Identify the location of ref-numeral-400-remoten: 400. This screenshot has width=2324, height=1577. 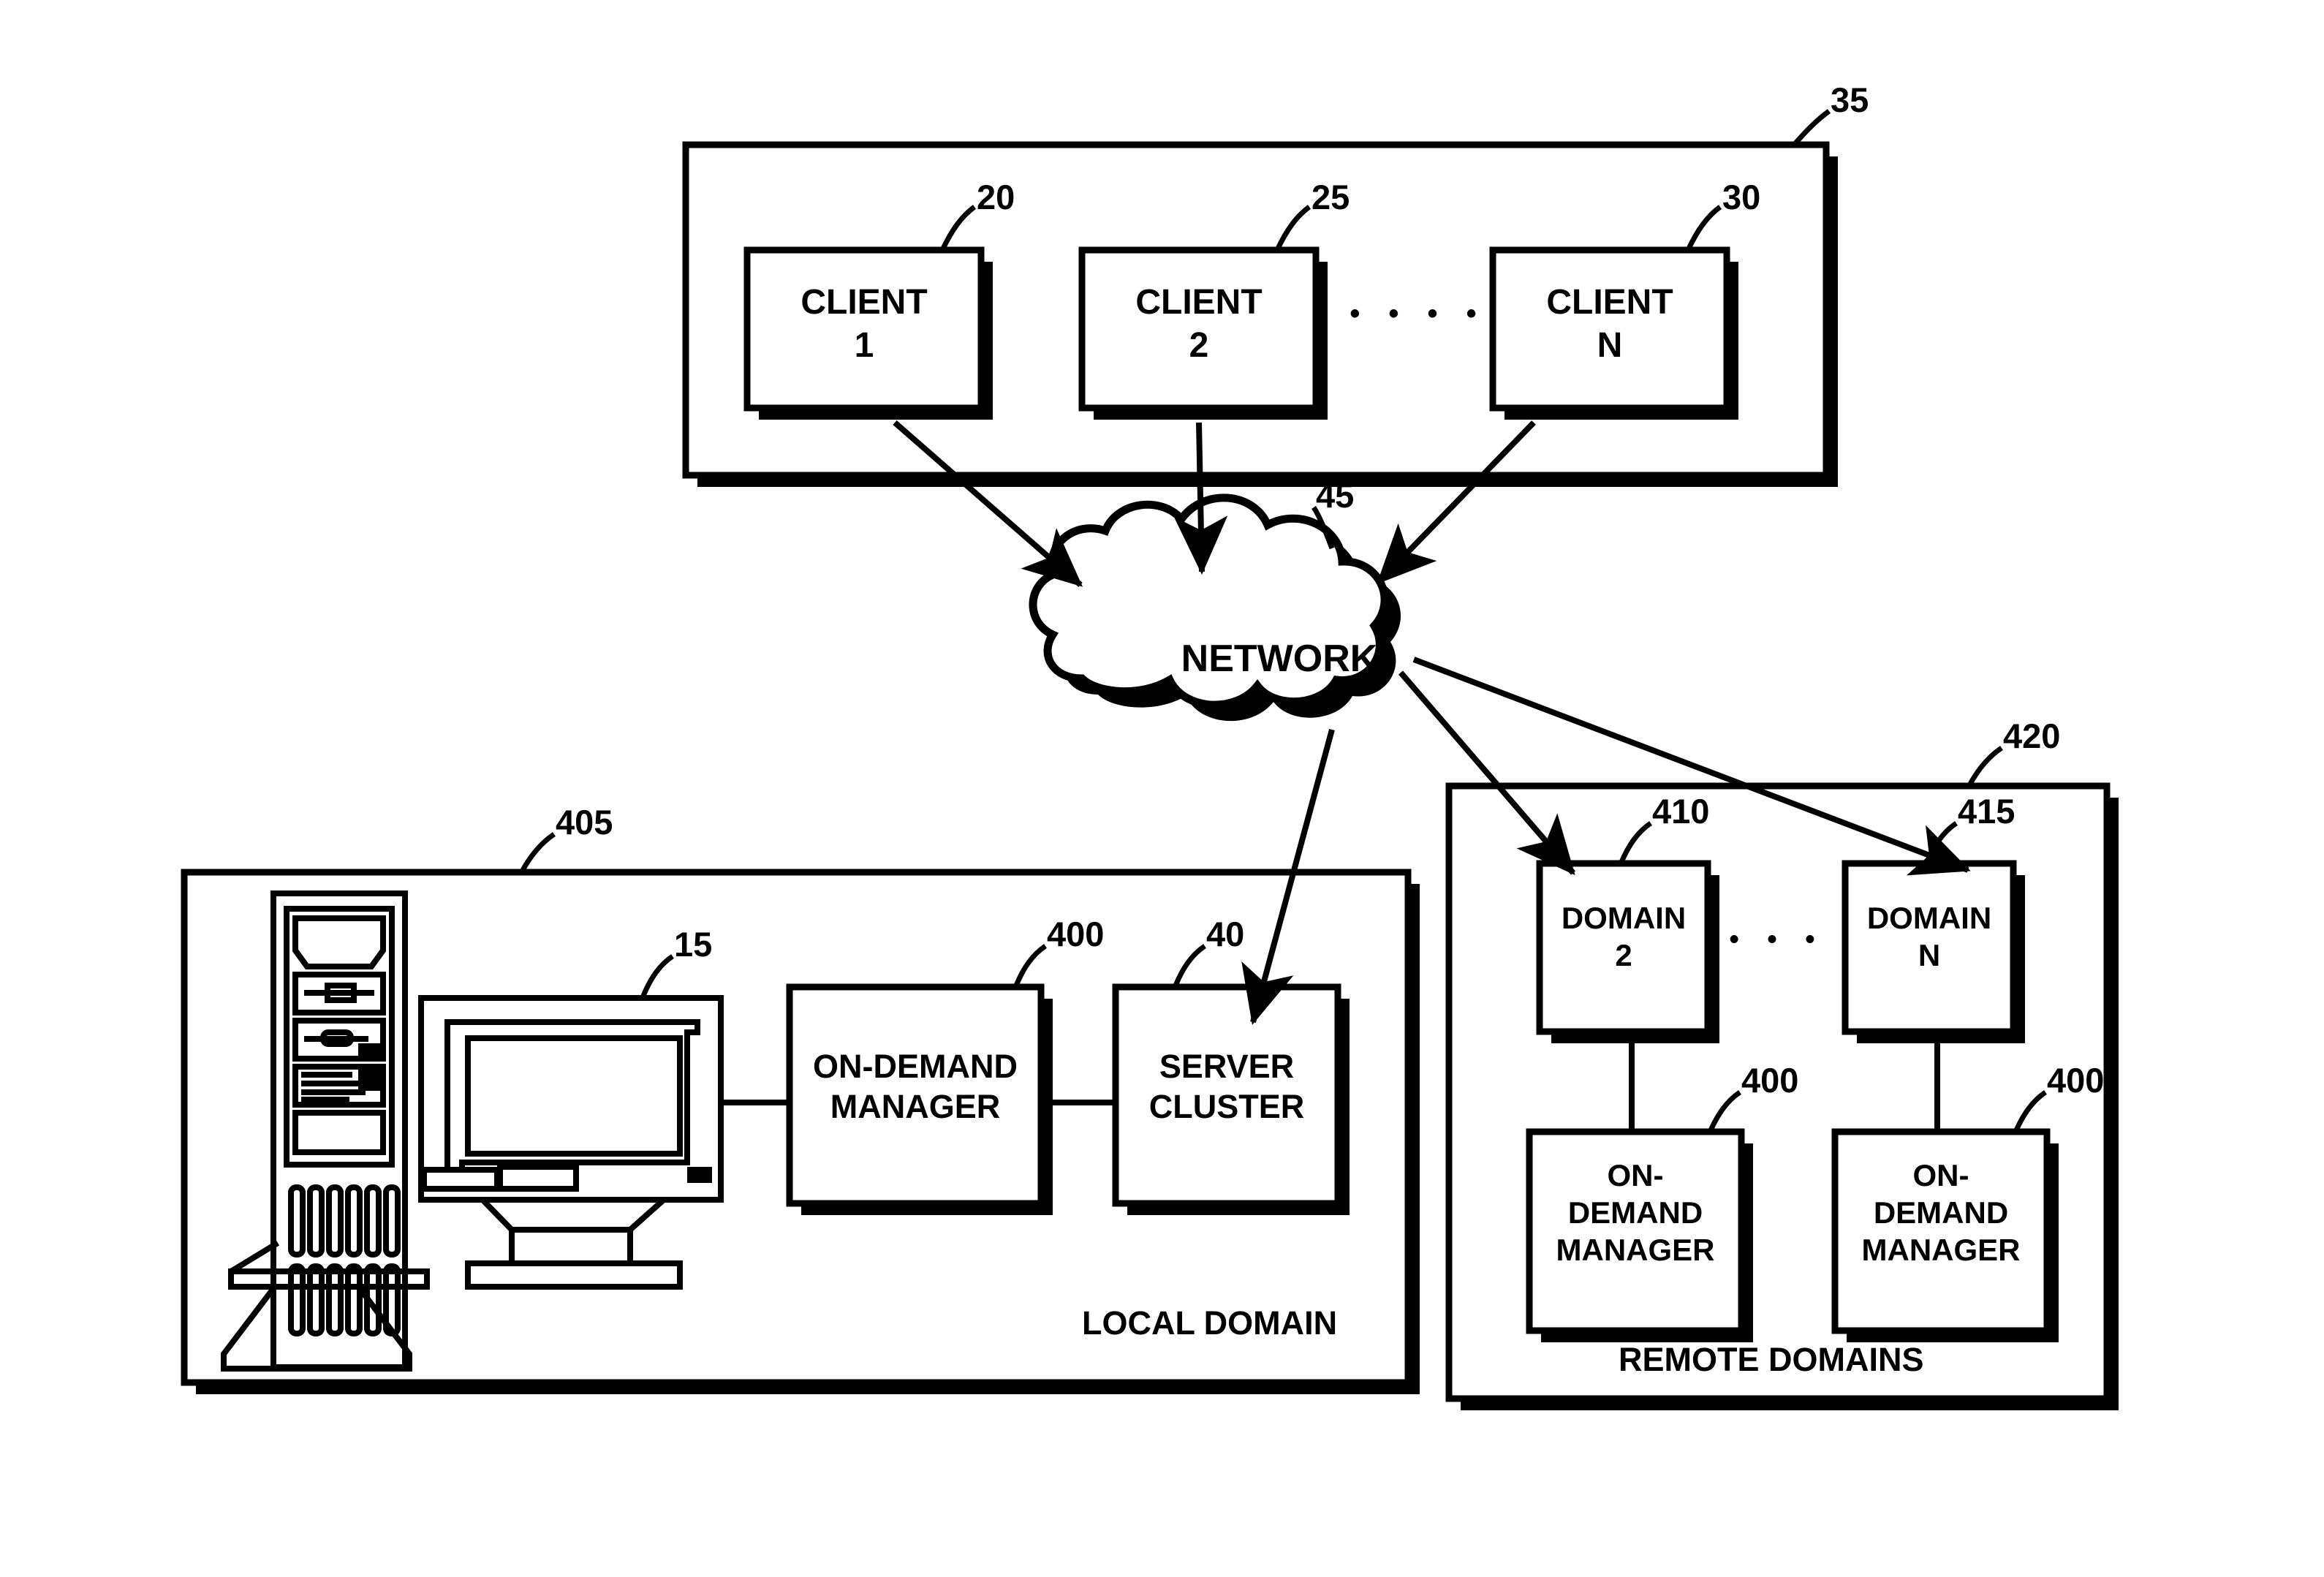
(2076, 1080).